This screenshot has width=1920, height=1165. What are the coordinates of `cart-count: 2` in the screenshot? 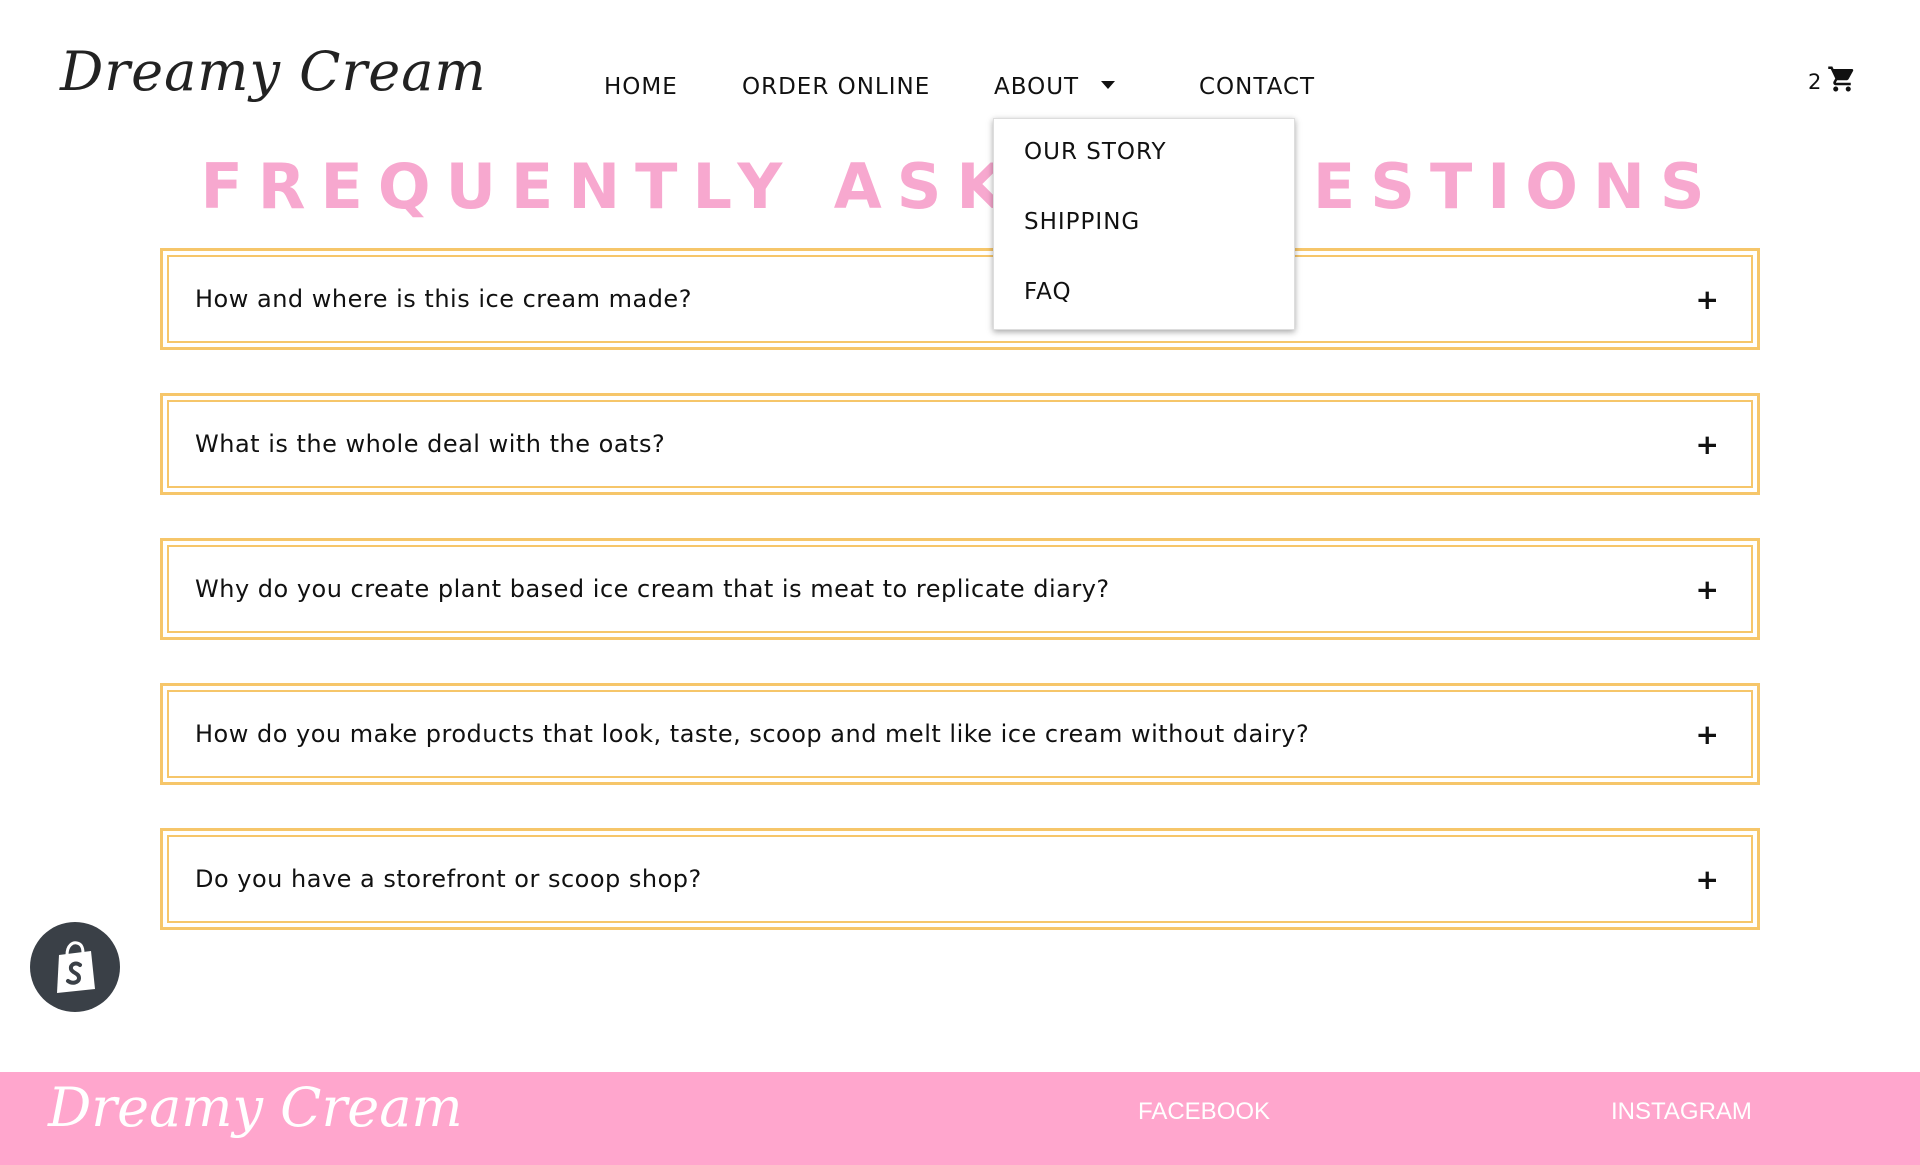 It's located at (1815, 81).